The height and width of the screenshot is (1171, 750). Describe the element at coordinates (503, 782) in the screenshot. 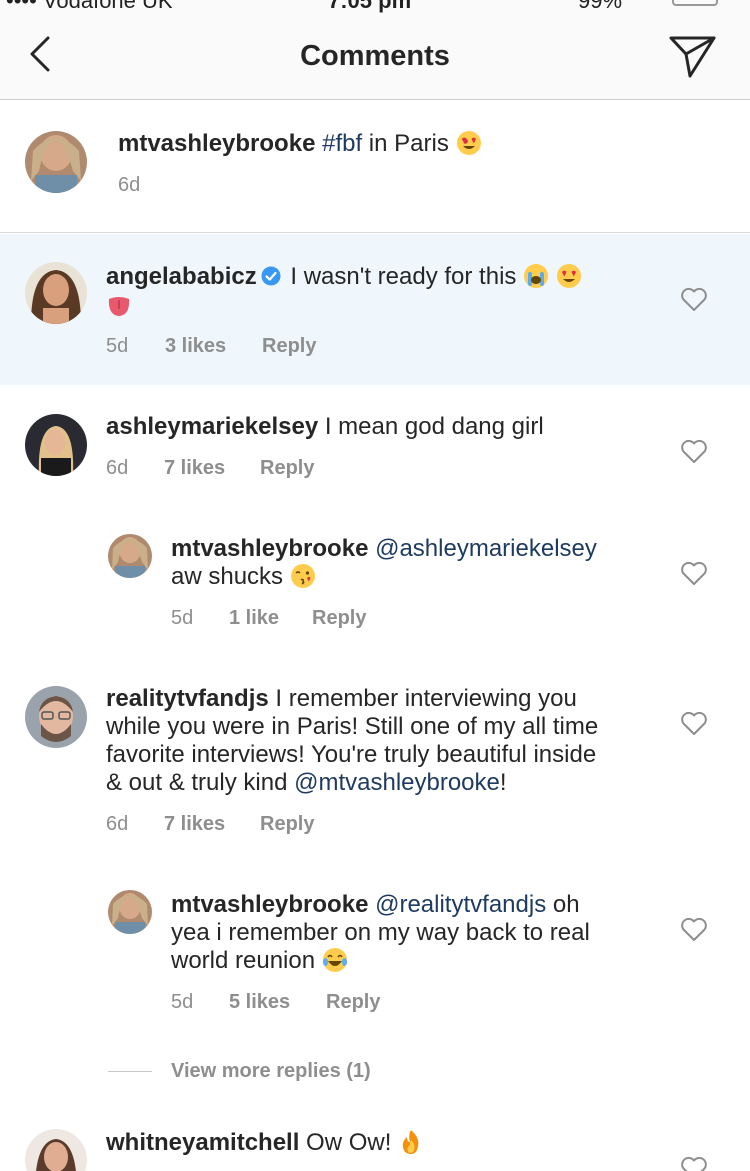

I see `comment-text-line: !` at that location.